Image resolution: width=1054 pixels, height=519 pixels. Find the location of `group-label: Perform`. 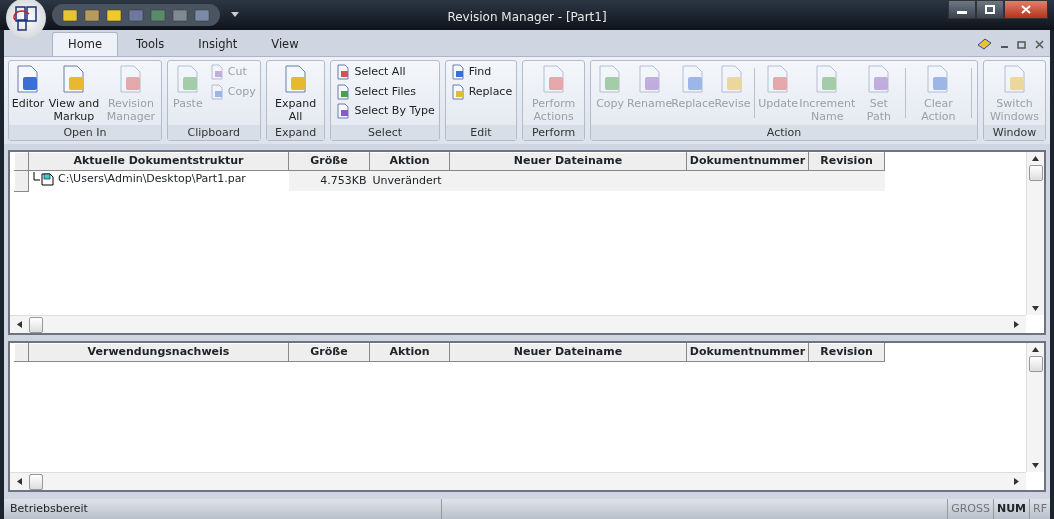

group-label: Perform is located at coordinates (554, 132).